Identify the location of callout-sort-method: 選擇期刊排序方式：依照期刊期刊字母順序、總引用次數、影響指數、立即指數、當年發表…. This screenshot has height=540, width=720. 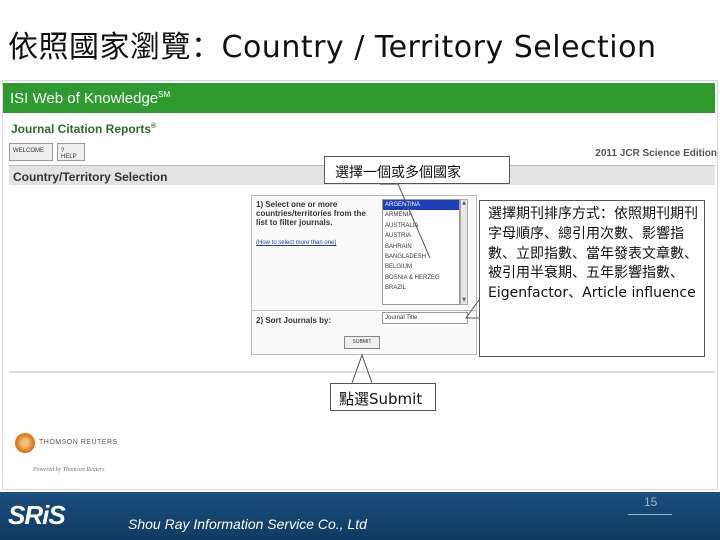
(592, 278).